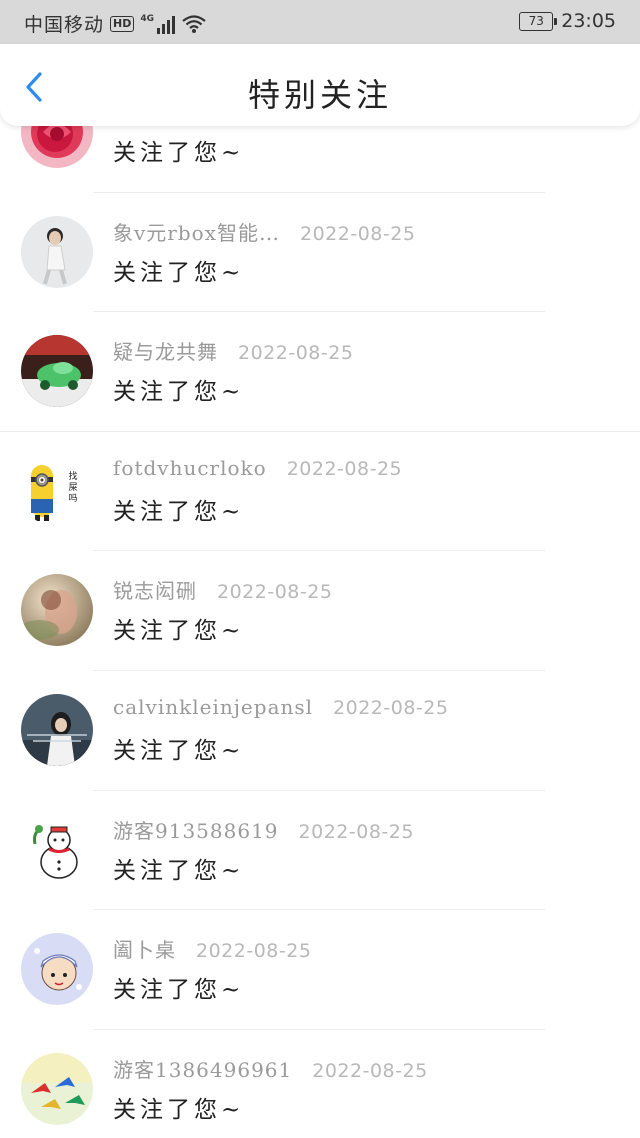  I want to click on svg-text: 屎, so click(72, 487).